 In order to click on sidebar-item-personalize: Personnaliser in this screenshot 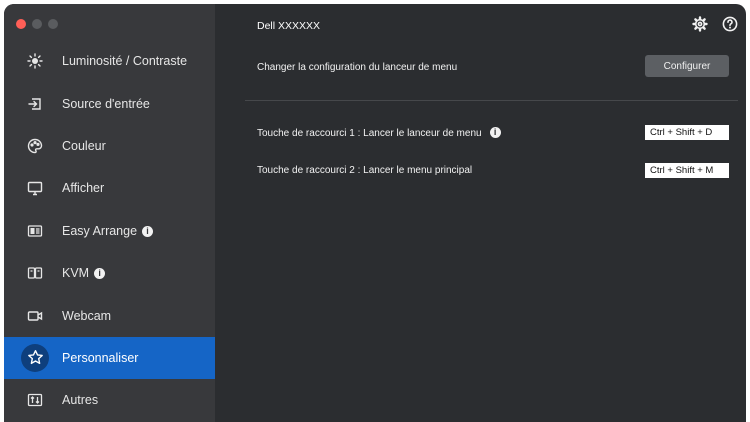, I will do `click(109, 358)`.